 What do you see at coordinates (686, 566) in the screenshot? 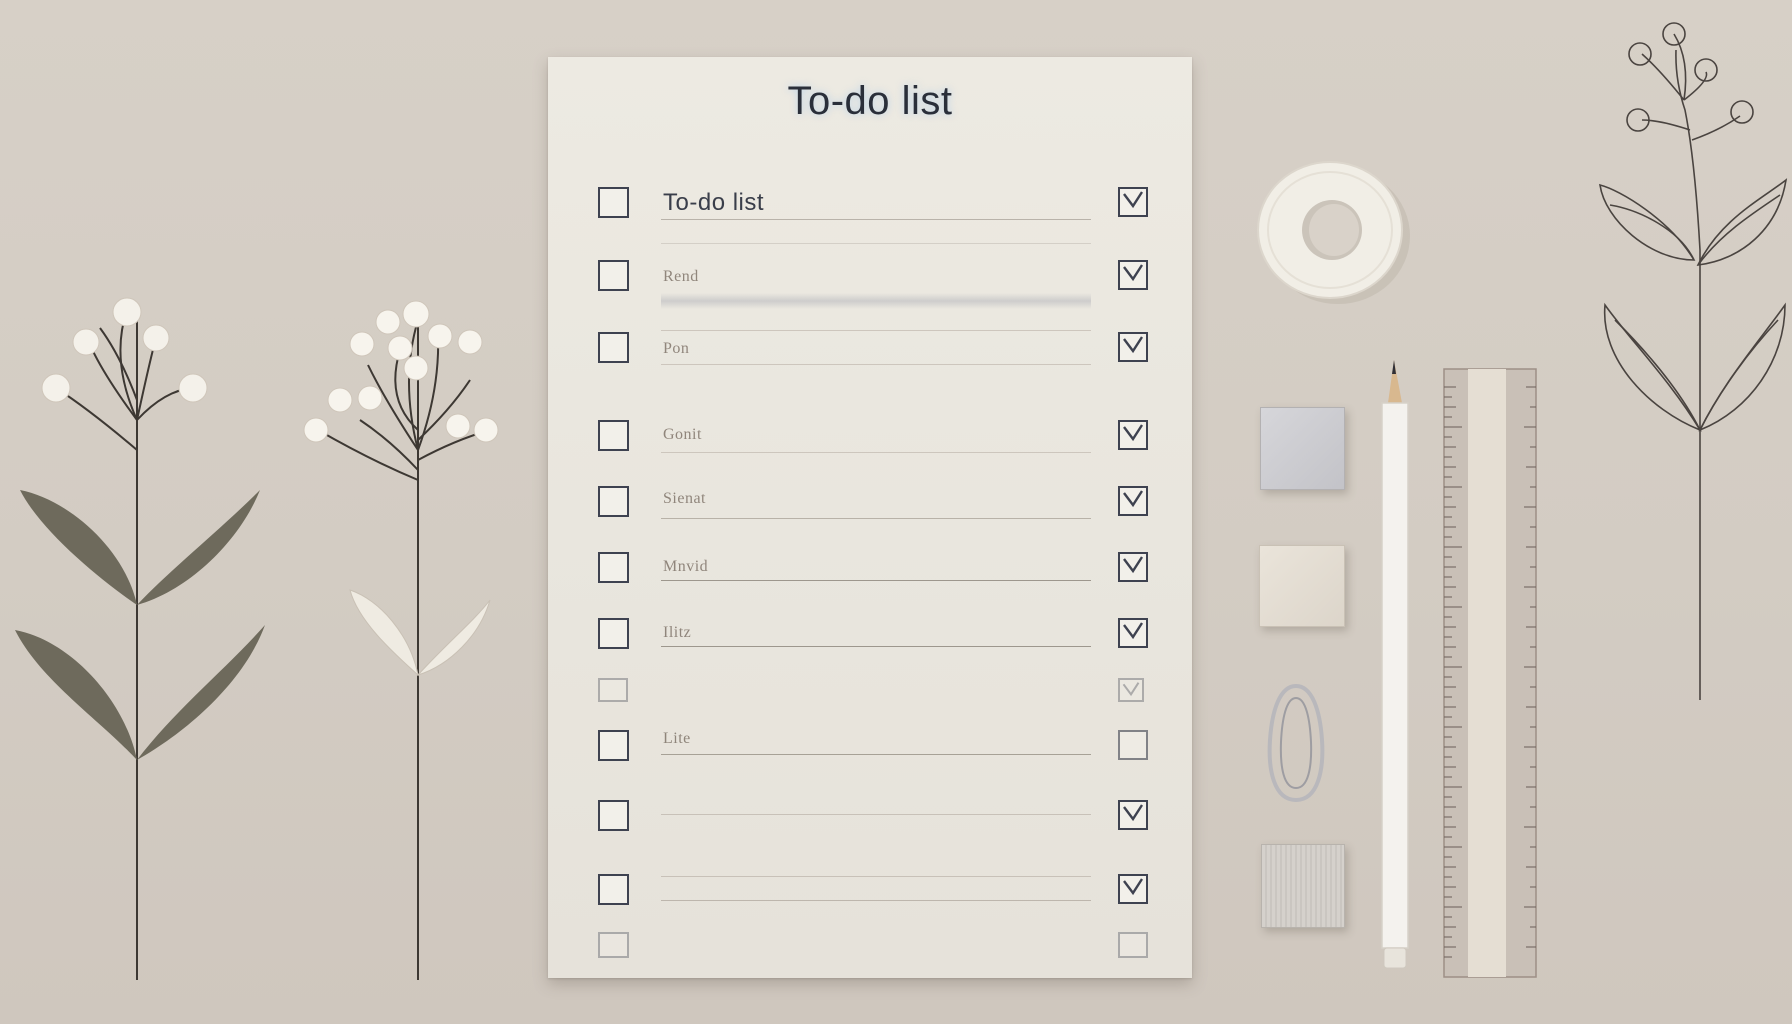
I see `item-label: Mnvid` at bounding box center [686, 566].